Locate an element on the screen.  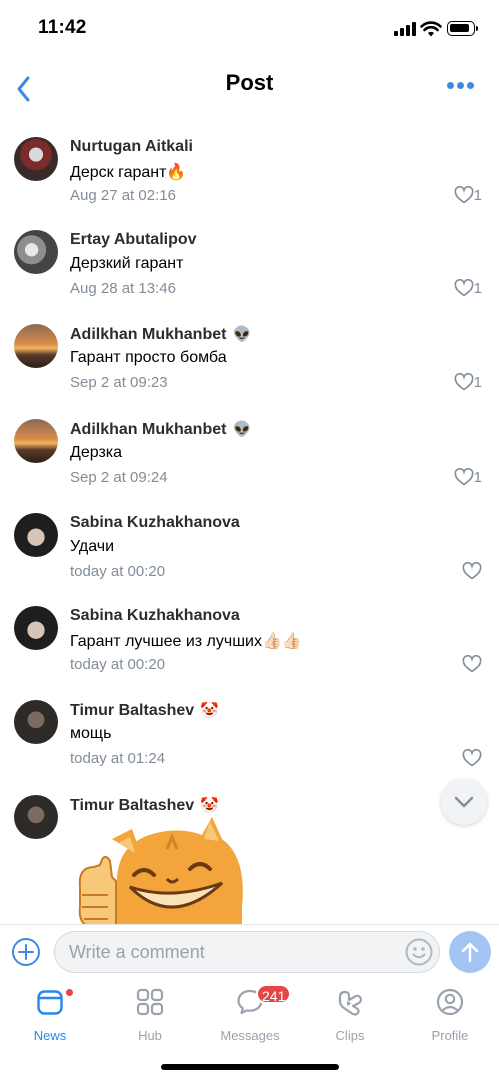
comment-date: Aug 28 at 13:46 is located at coordinates (123, 288).